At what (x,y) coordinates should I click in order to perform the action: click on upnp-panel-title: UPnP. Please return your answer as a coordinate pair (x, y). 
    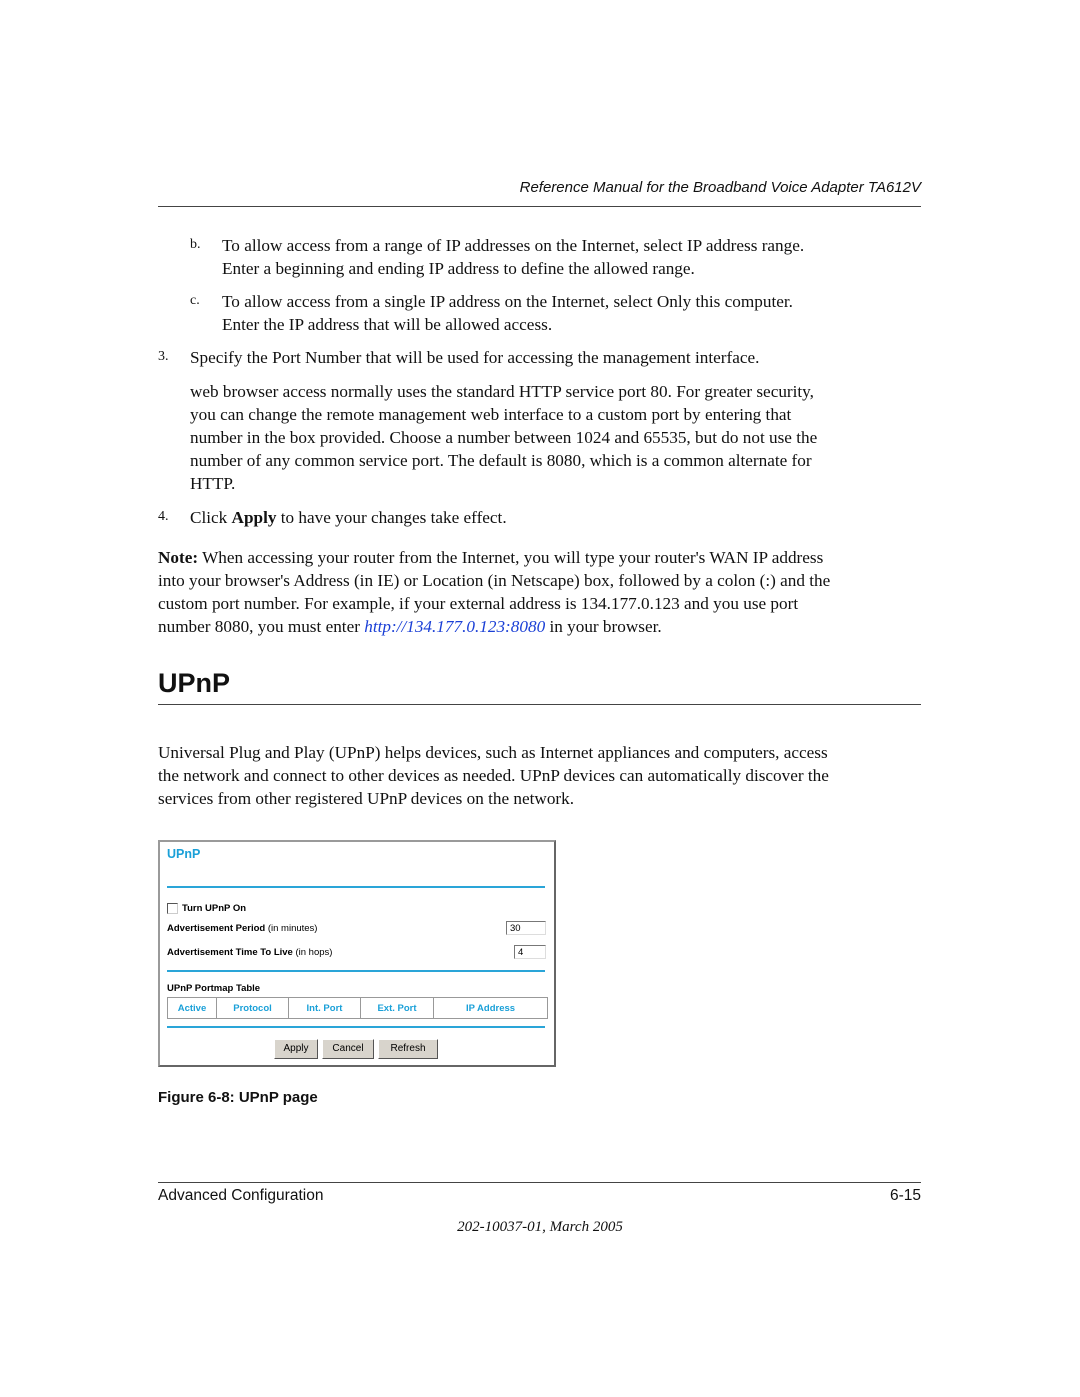
    Looking at the image, I should click on (184, 854).